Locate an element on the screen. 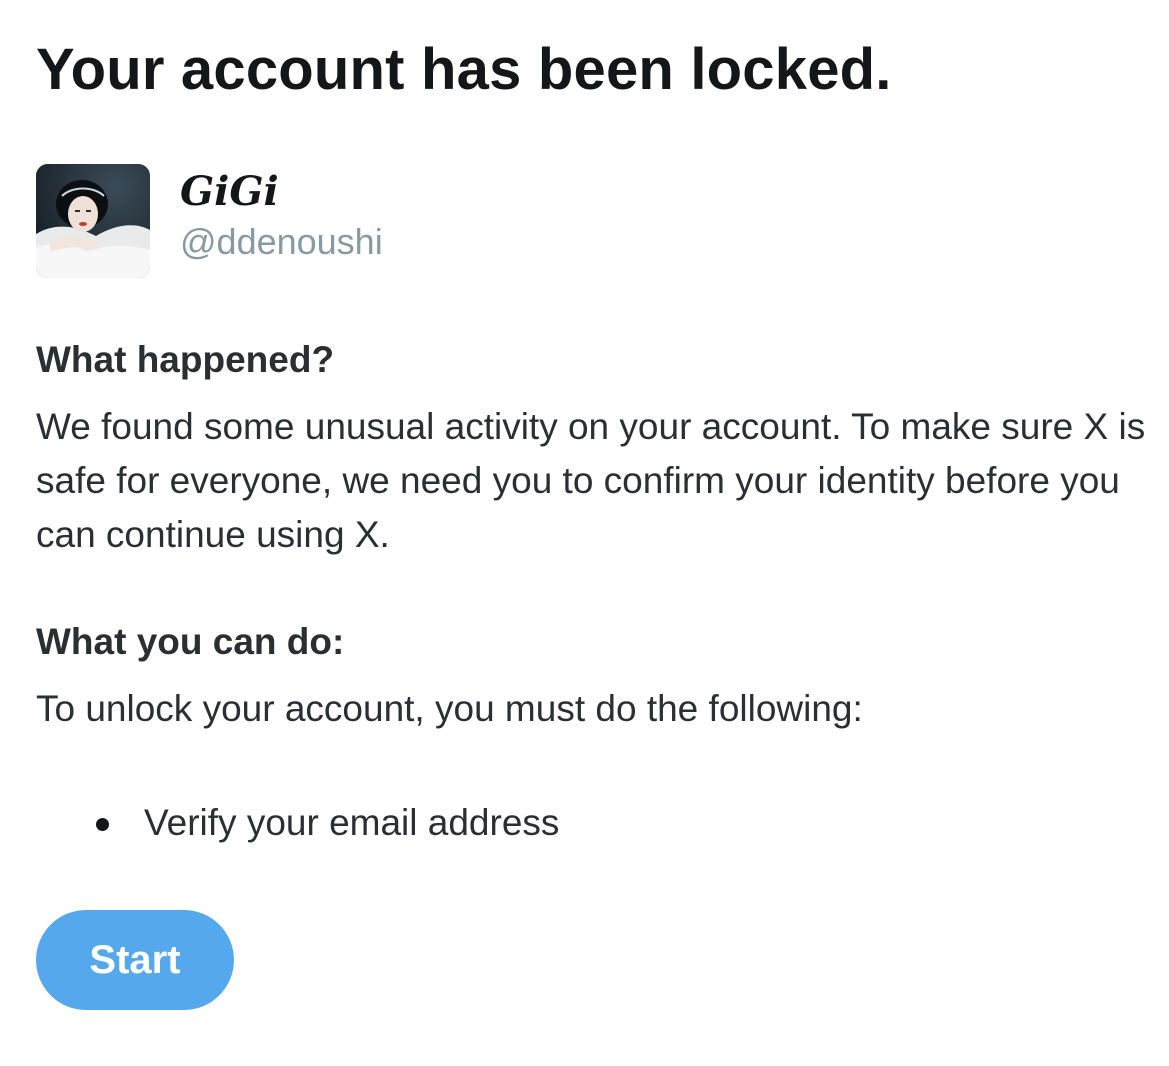 The image size is (1169, 1066). what-you-can-do-heading: What you can do: is located at coordinates (190, 641).